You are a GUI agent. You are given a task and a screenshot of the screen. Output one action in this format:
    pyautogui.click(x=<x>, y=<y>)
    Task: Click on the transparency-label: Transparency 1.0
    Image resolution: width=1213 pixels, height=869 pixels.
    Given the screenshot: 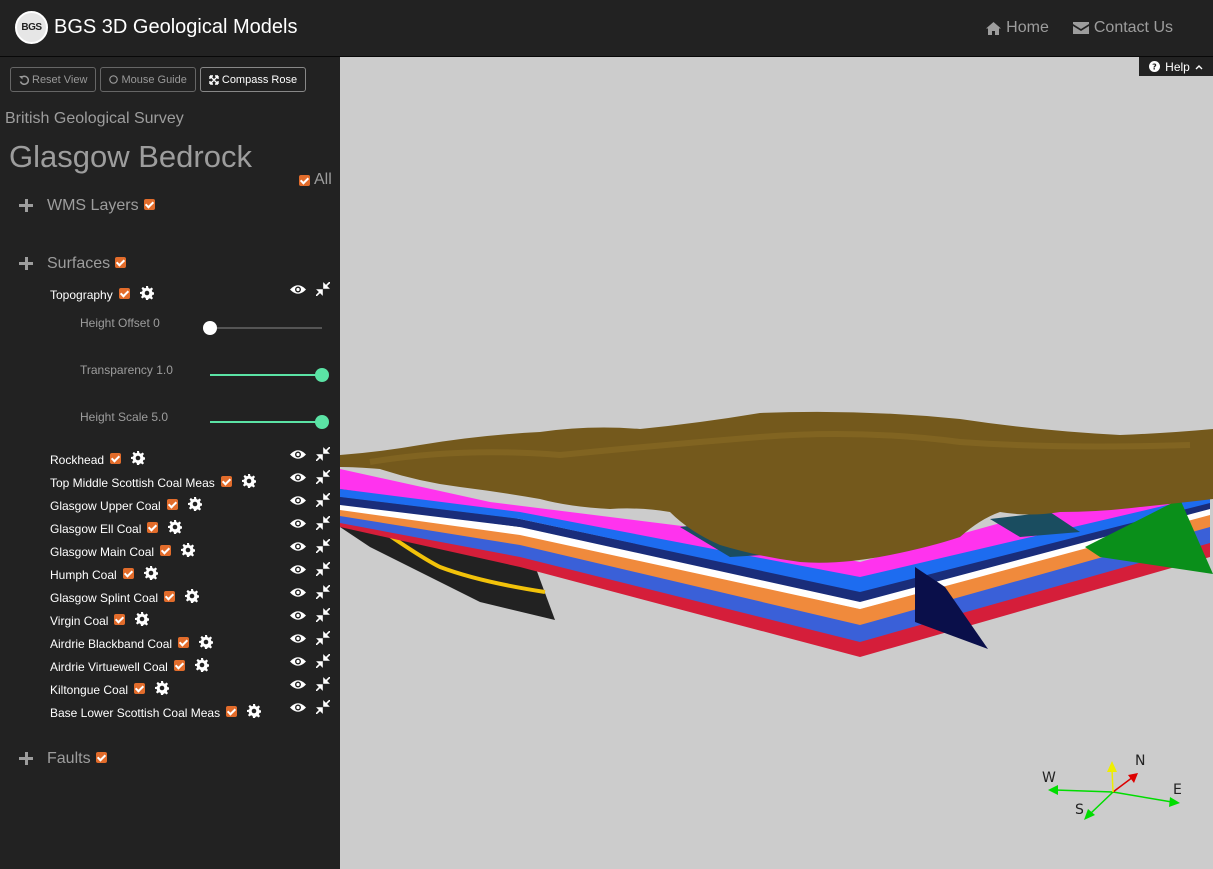 What is the action you would take?
    pyautogui.click(x=126, y=370)
    